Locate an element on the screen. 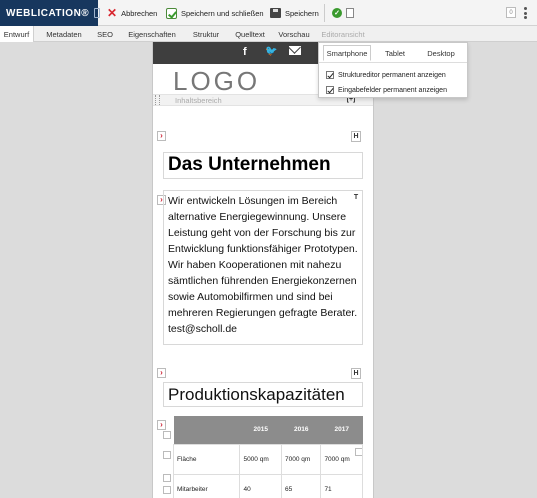 This screenshot has height=498, width=537. tab-editoransicht: Editoransicht is located at coordinates (343, 34).